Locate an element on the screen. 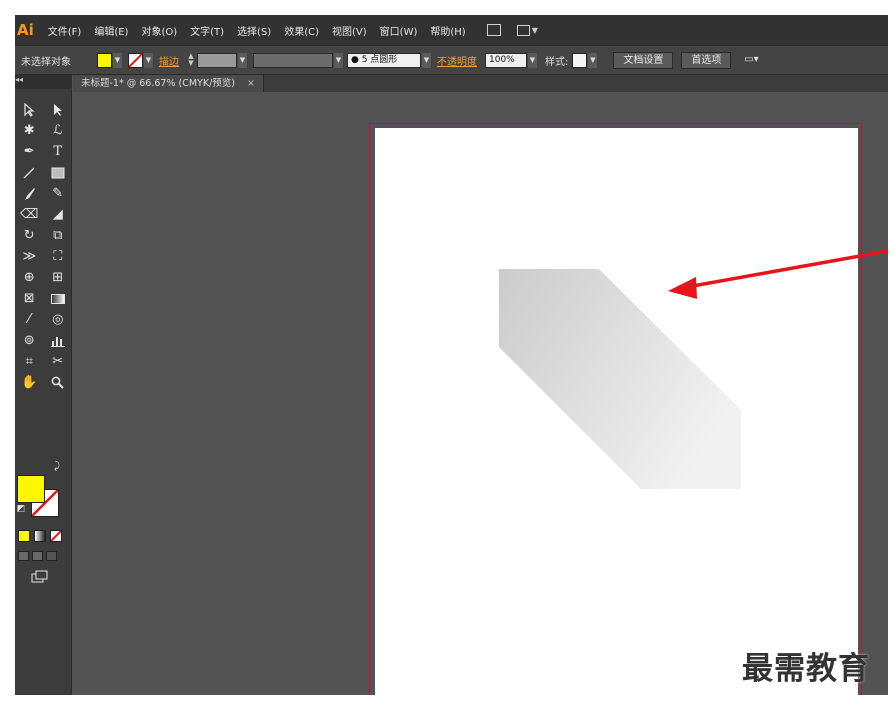 Image resolution: width=895 pixels, height=703 pixels. pointer-arrow-head is located at coordinates (682, 288).